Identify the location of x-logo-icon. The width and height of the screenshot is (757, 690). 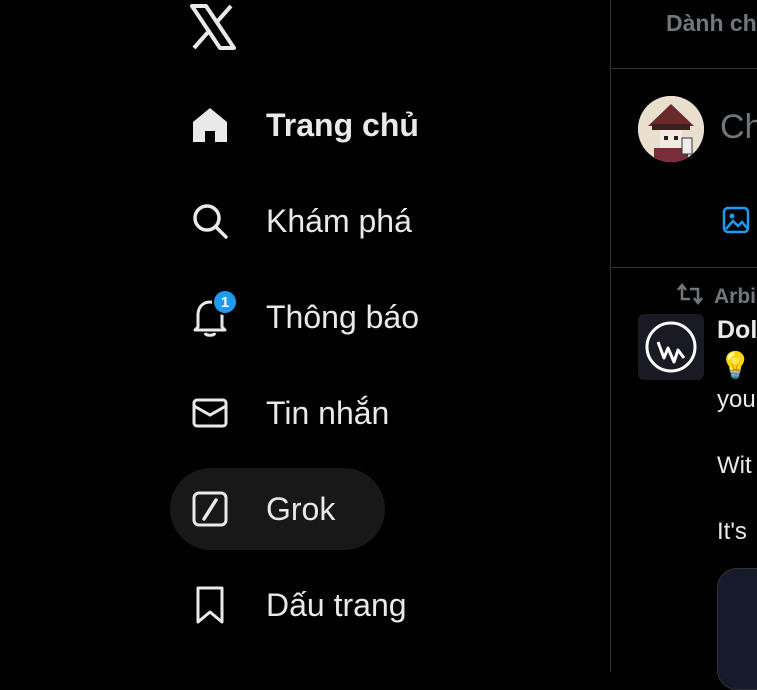
(213, 27).